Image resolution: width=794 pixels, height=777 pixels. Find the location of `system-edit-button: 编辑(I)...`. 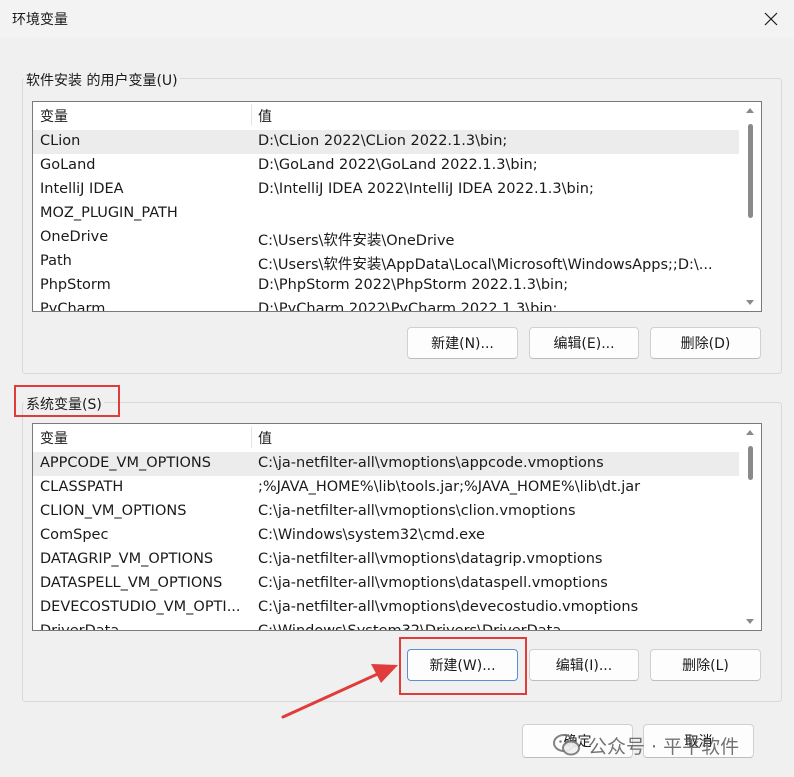

system-edit-button: 编辑(I)... is located at coordinates (584, 665).